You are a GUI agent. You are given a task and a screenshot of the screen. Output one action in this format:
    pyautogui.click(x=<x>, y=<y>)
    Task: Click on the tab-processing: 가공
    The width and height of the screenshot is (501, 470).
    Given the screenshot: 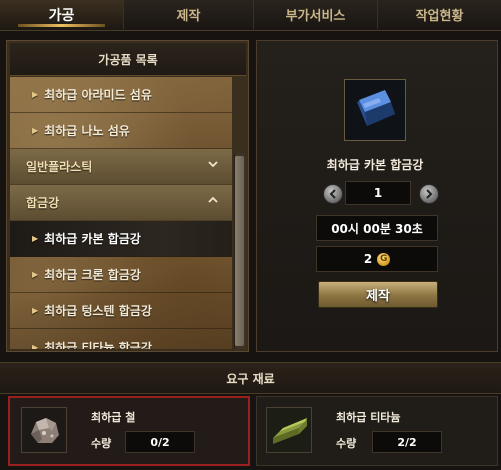 What is the action you would take?
    pyautogui.click(x=62, y=14)
    